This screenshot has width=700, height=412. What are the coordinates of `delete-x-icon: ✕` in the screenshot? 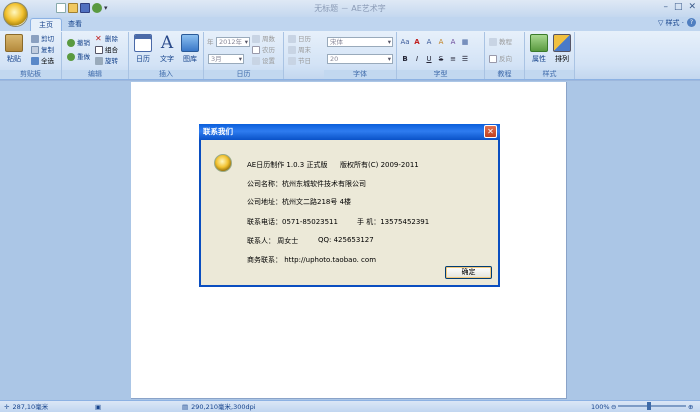 It's located at (98, 38).